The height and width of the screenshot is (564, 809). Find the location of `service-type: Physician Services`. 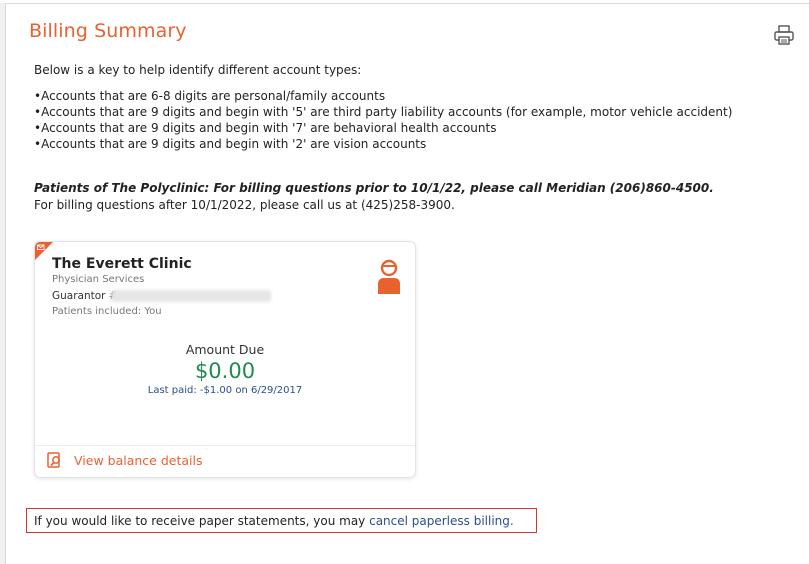

service-type: Physician Services is located at coordinates (98, 279).